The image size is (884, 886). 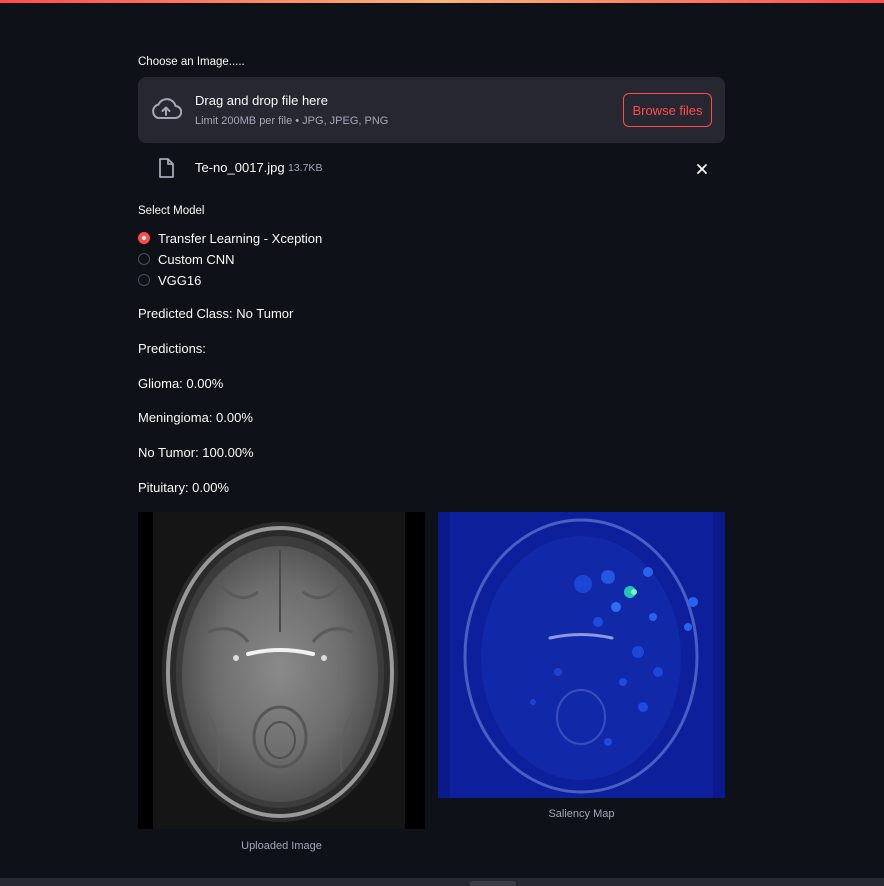 I want to click on dropzone-limit-text: Limit 200MB per file • JPG, JPEG, PNG, so click(x=292, y=121).